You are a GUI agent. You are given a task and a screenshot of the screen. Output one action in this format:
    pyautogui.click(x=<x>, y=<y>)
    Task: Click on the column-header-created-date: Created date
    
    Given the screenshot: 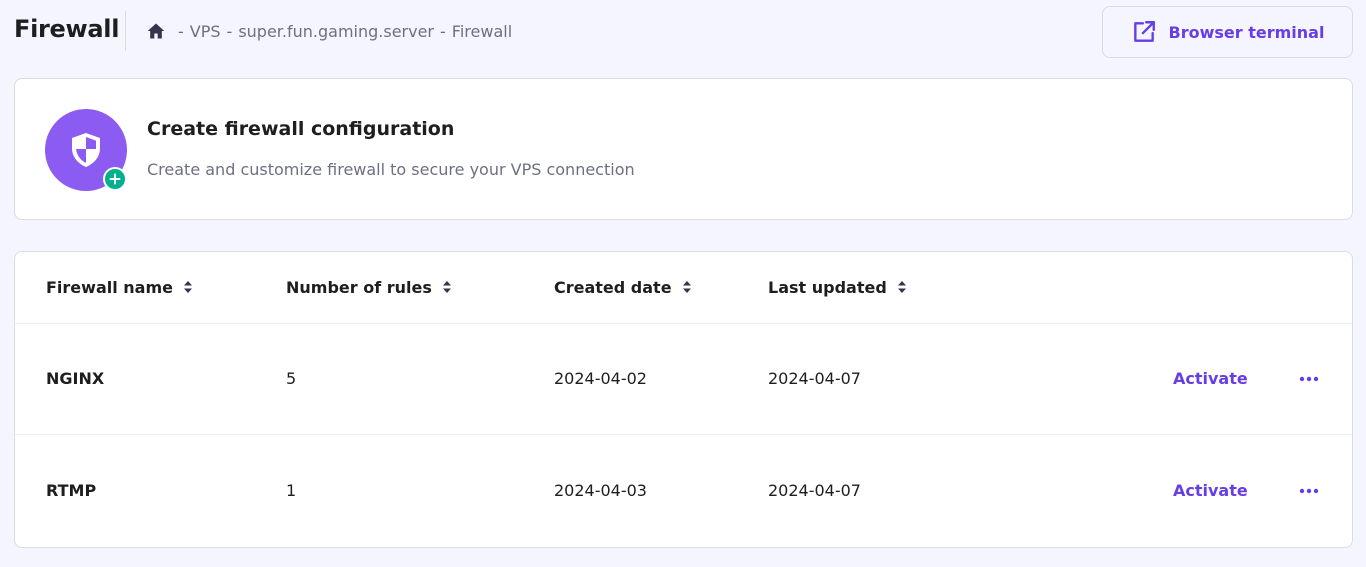 What is the action you would take?
    pyautogui.click(x=623, y=287)
    